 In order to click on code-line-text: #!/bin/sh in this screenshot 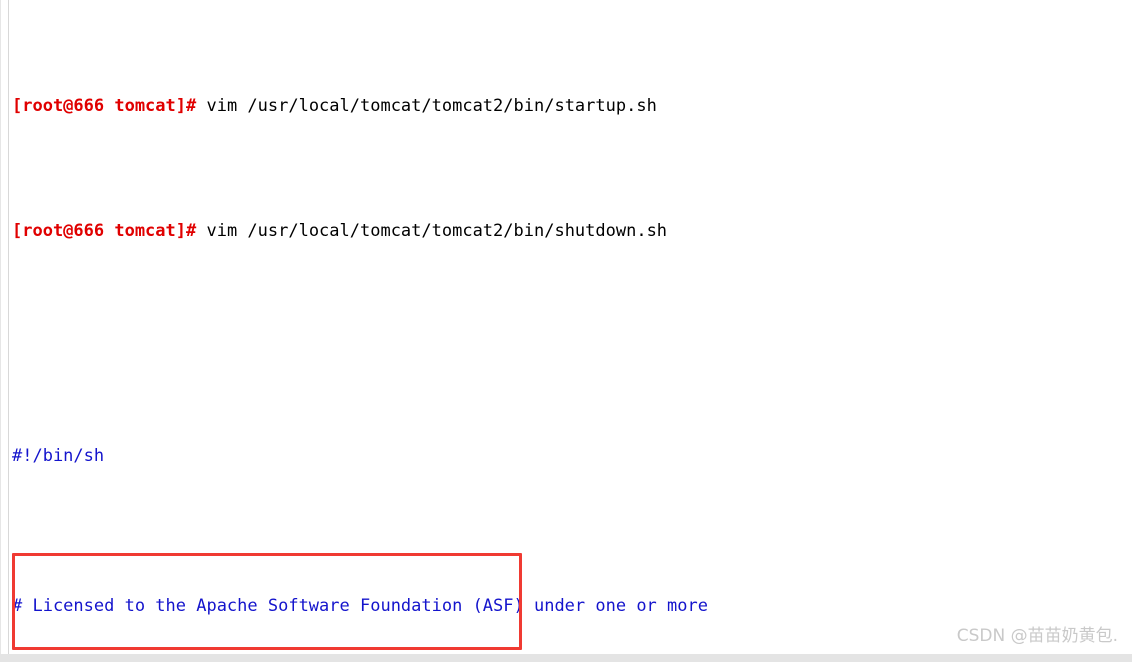, I will do `click(58, 456)`.